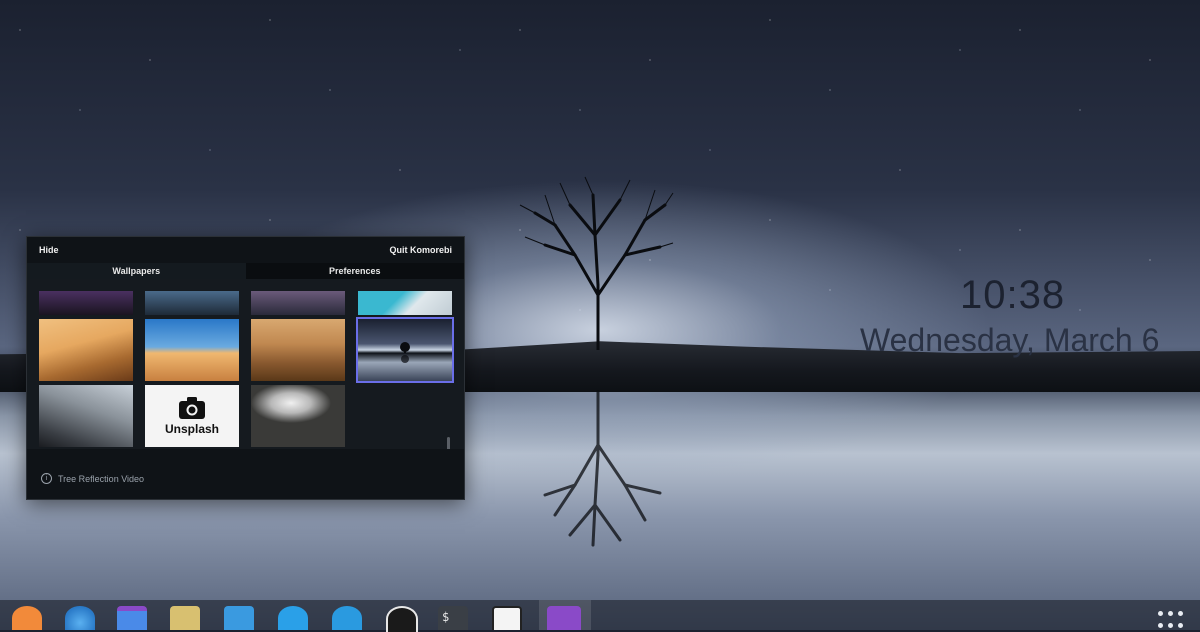  I want to click on panel-header: Hide Quit Komorebi, so click(245, 250).